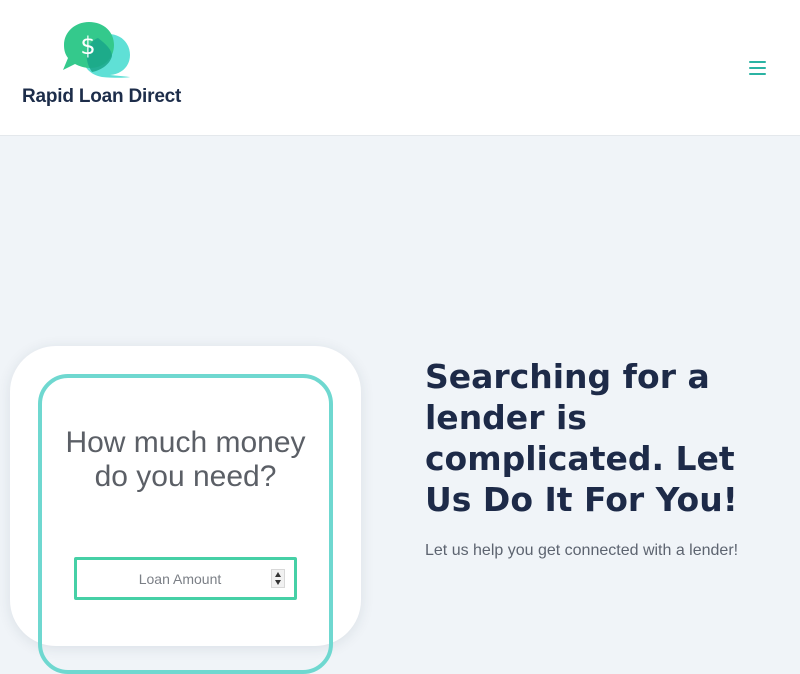 Image resolution: width=800 pixels, height=674 pixels. Describe the element at coordinates (278, 574) in the screenshot. I see `spin-up-icon` at that location.